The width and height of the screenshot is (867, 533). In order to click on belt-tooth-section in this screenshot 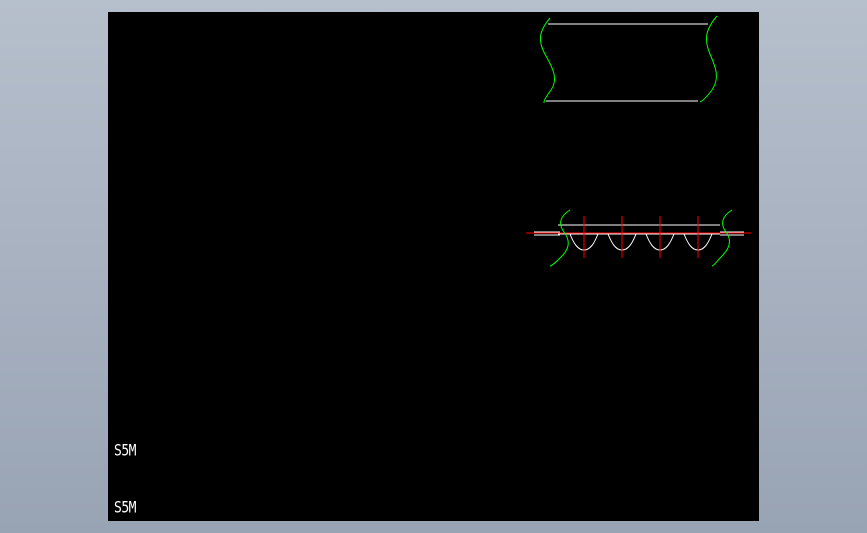, I will do `click(638, 238)`.